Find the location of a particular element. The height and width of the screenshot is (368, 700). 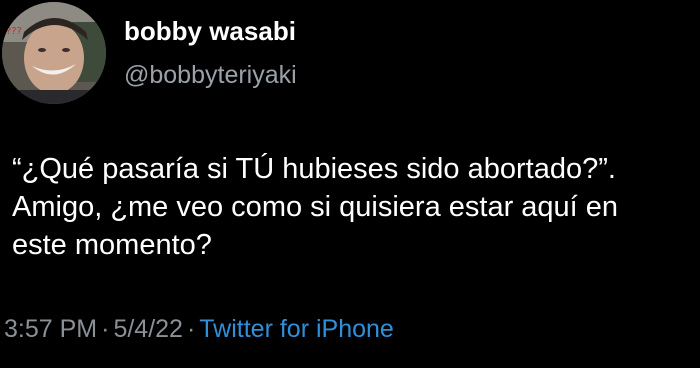

tweet-time: 3:57 PM is located at coordinates (50, 329).